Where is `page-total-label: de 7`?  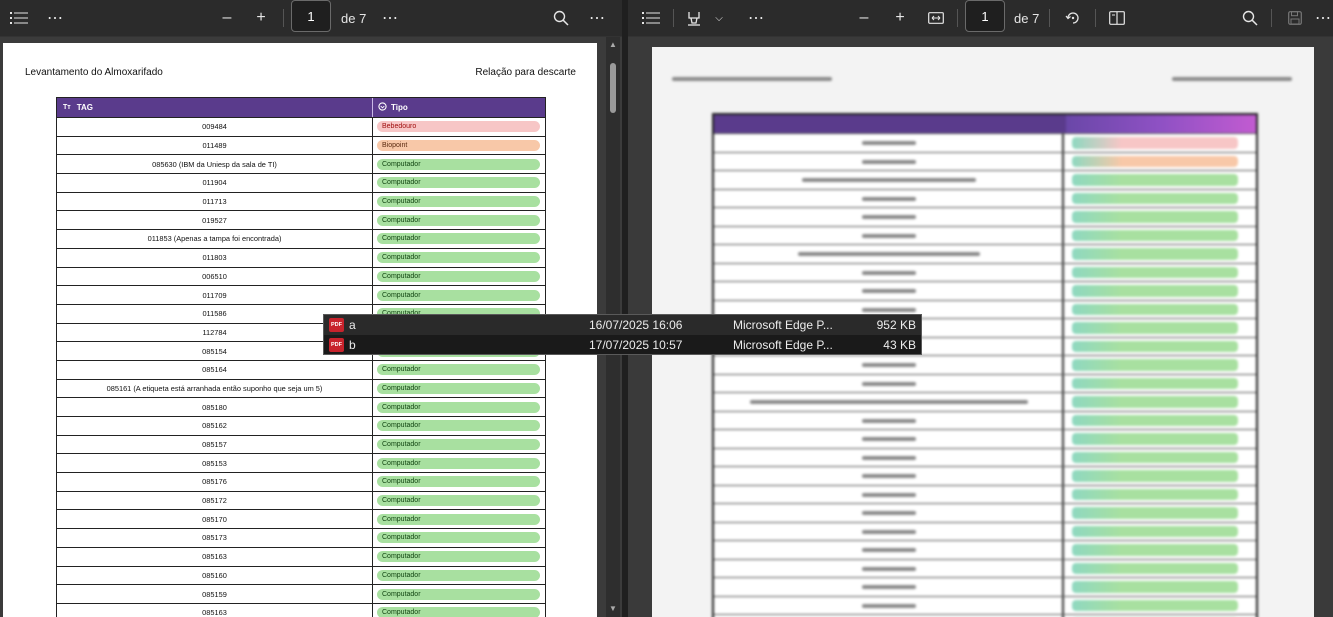 page-total-label: de 7 is located at coordinates (1027, 18).